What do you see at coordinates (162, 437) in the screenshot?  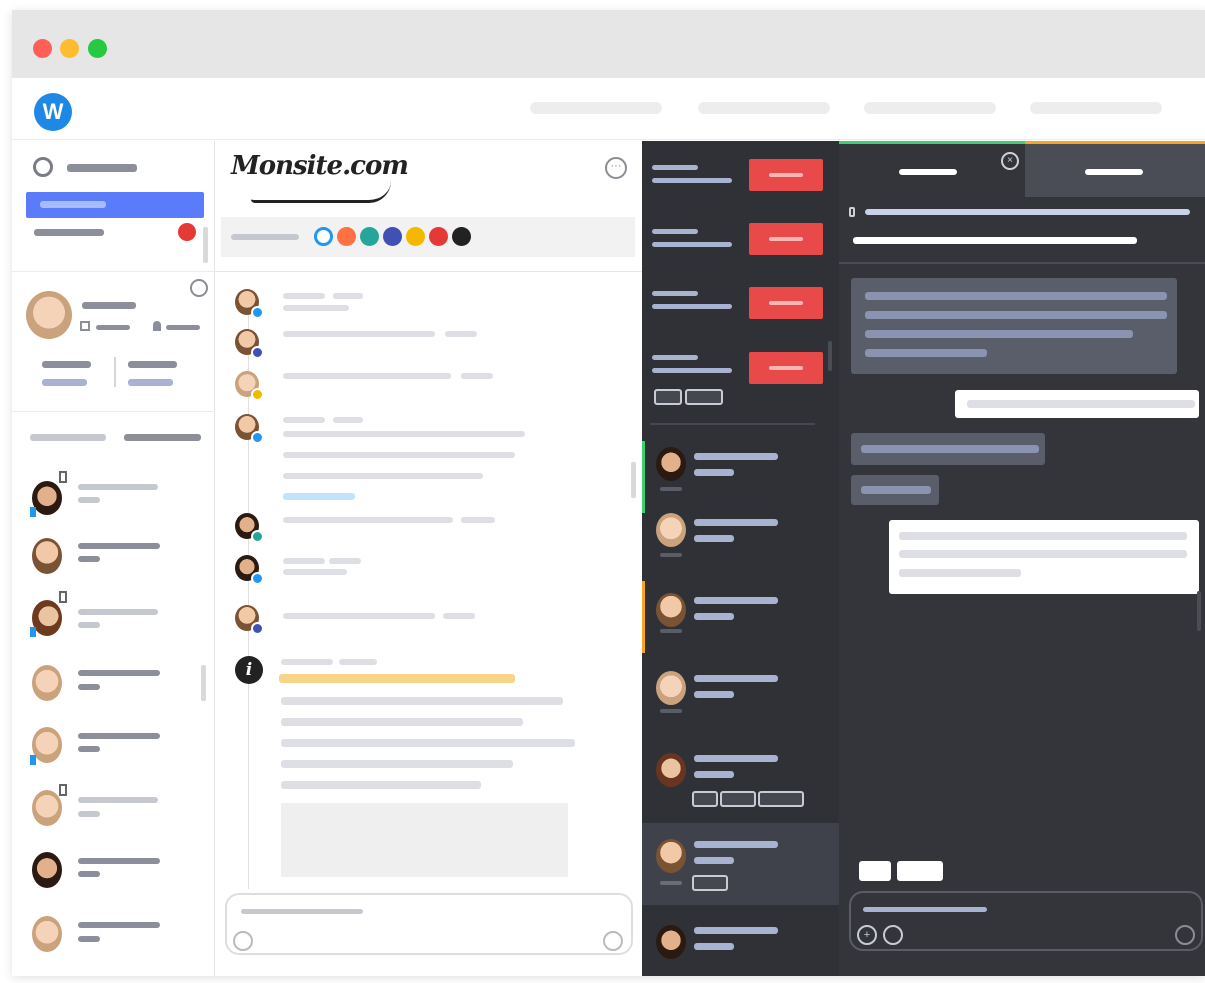 I see `contacts-tab-active` at bounding box center [162, 437].